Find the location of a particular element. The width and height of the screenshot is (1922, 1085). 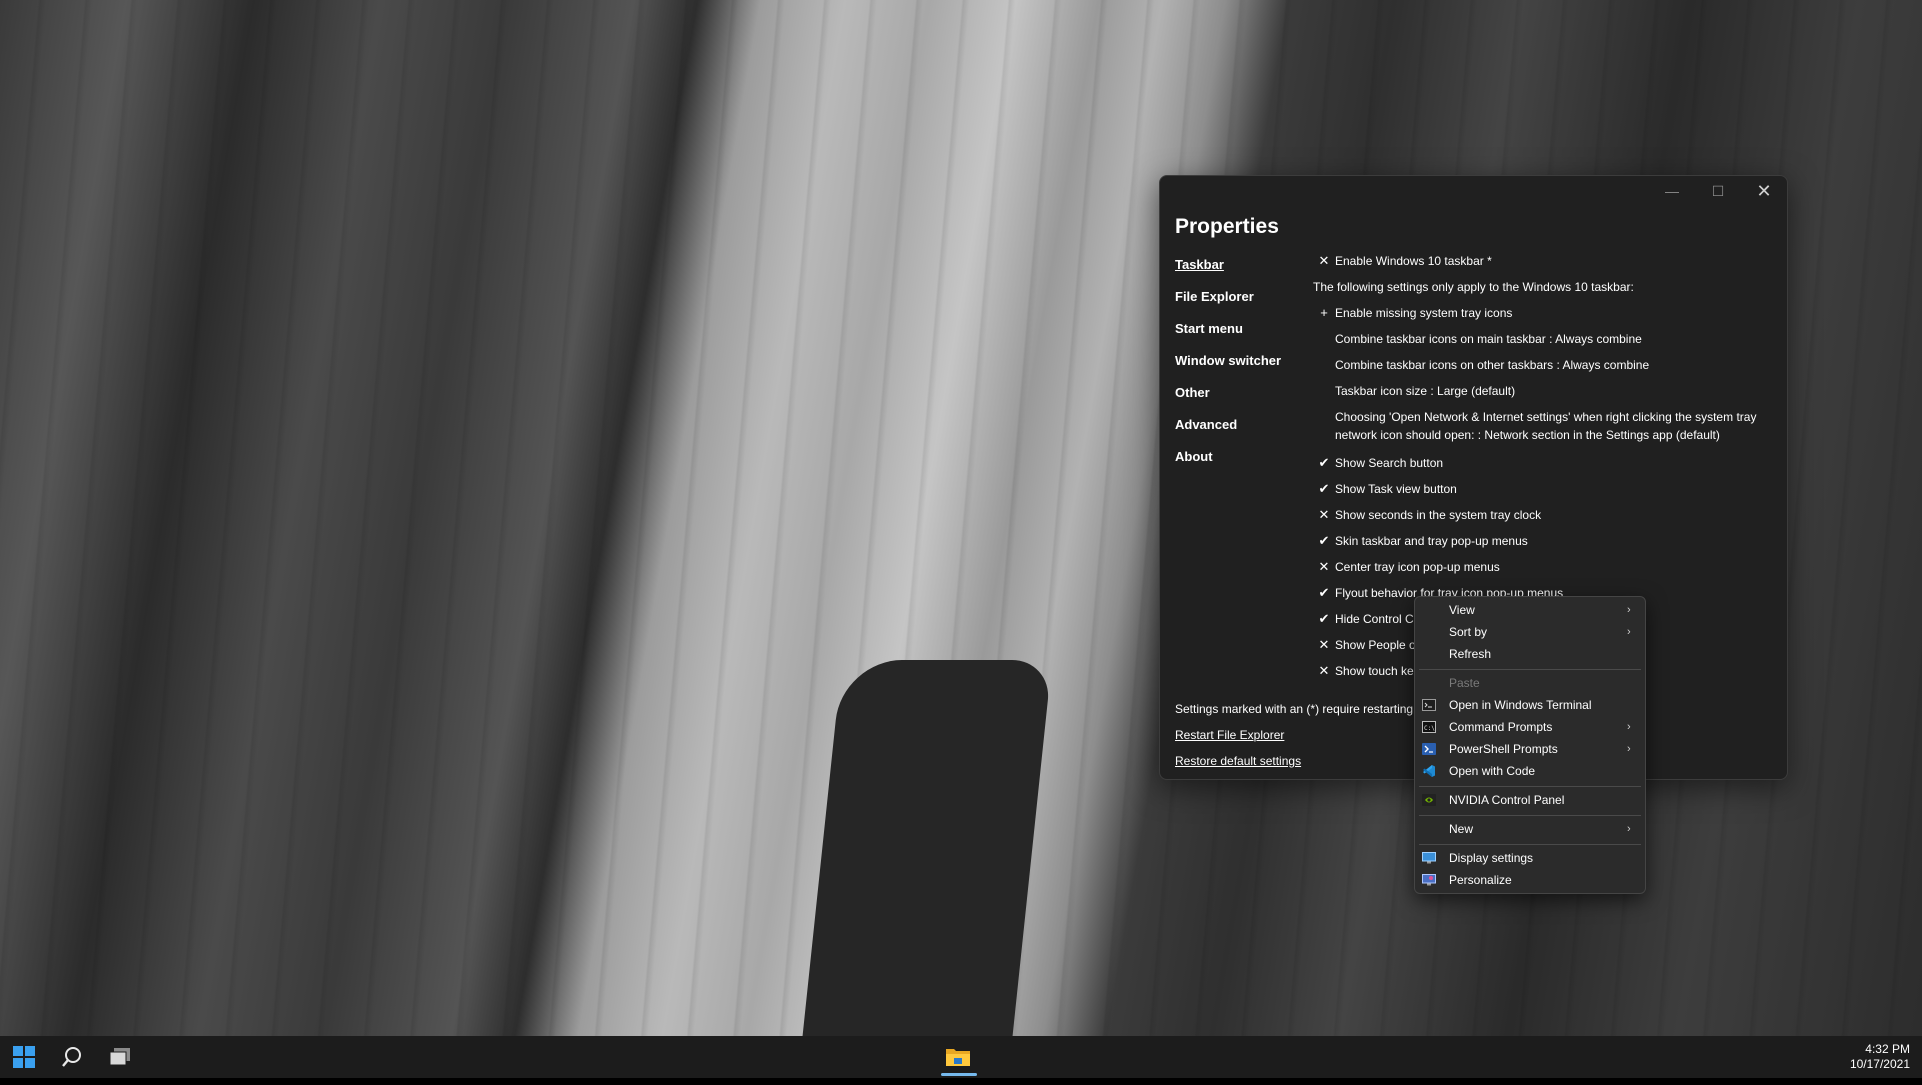

maximize-button: ☐ is located at coordinates (1718, 191).